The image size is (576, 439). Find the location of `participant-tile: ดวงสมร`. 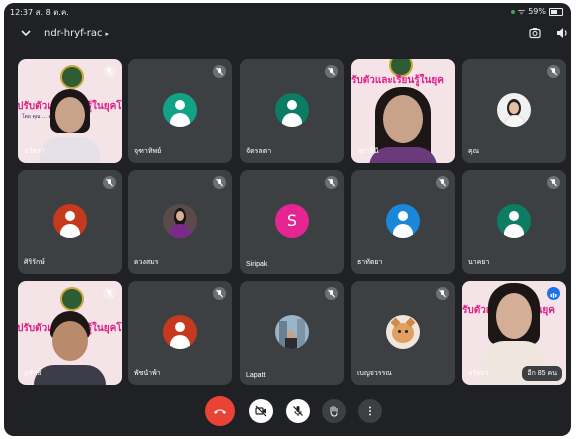

participant-tile: ดวงสมร is located at coordinates (180, 222).